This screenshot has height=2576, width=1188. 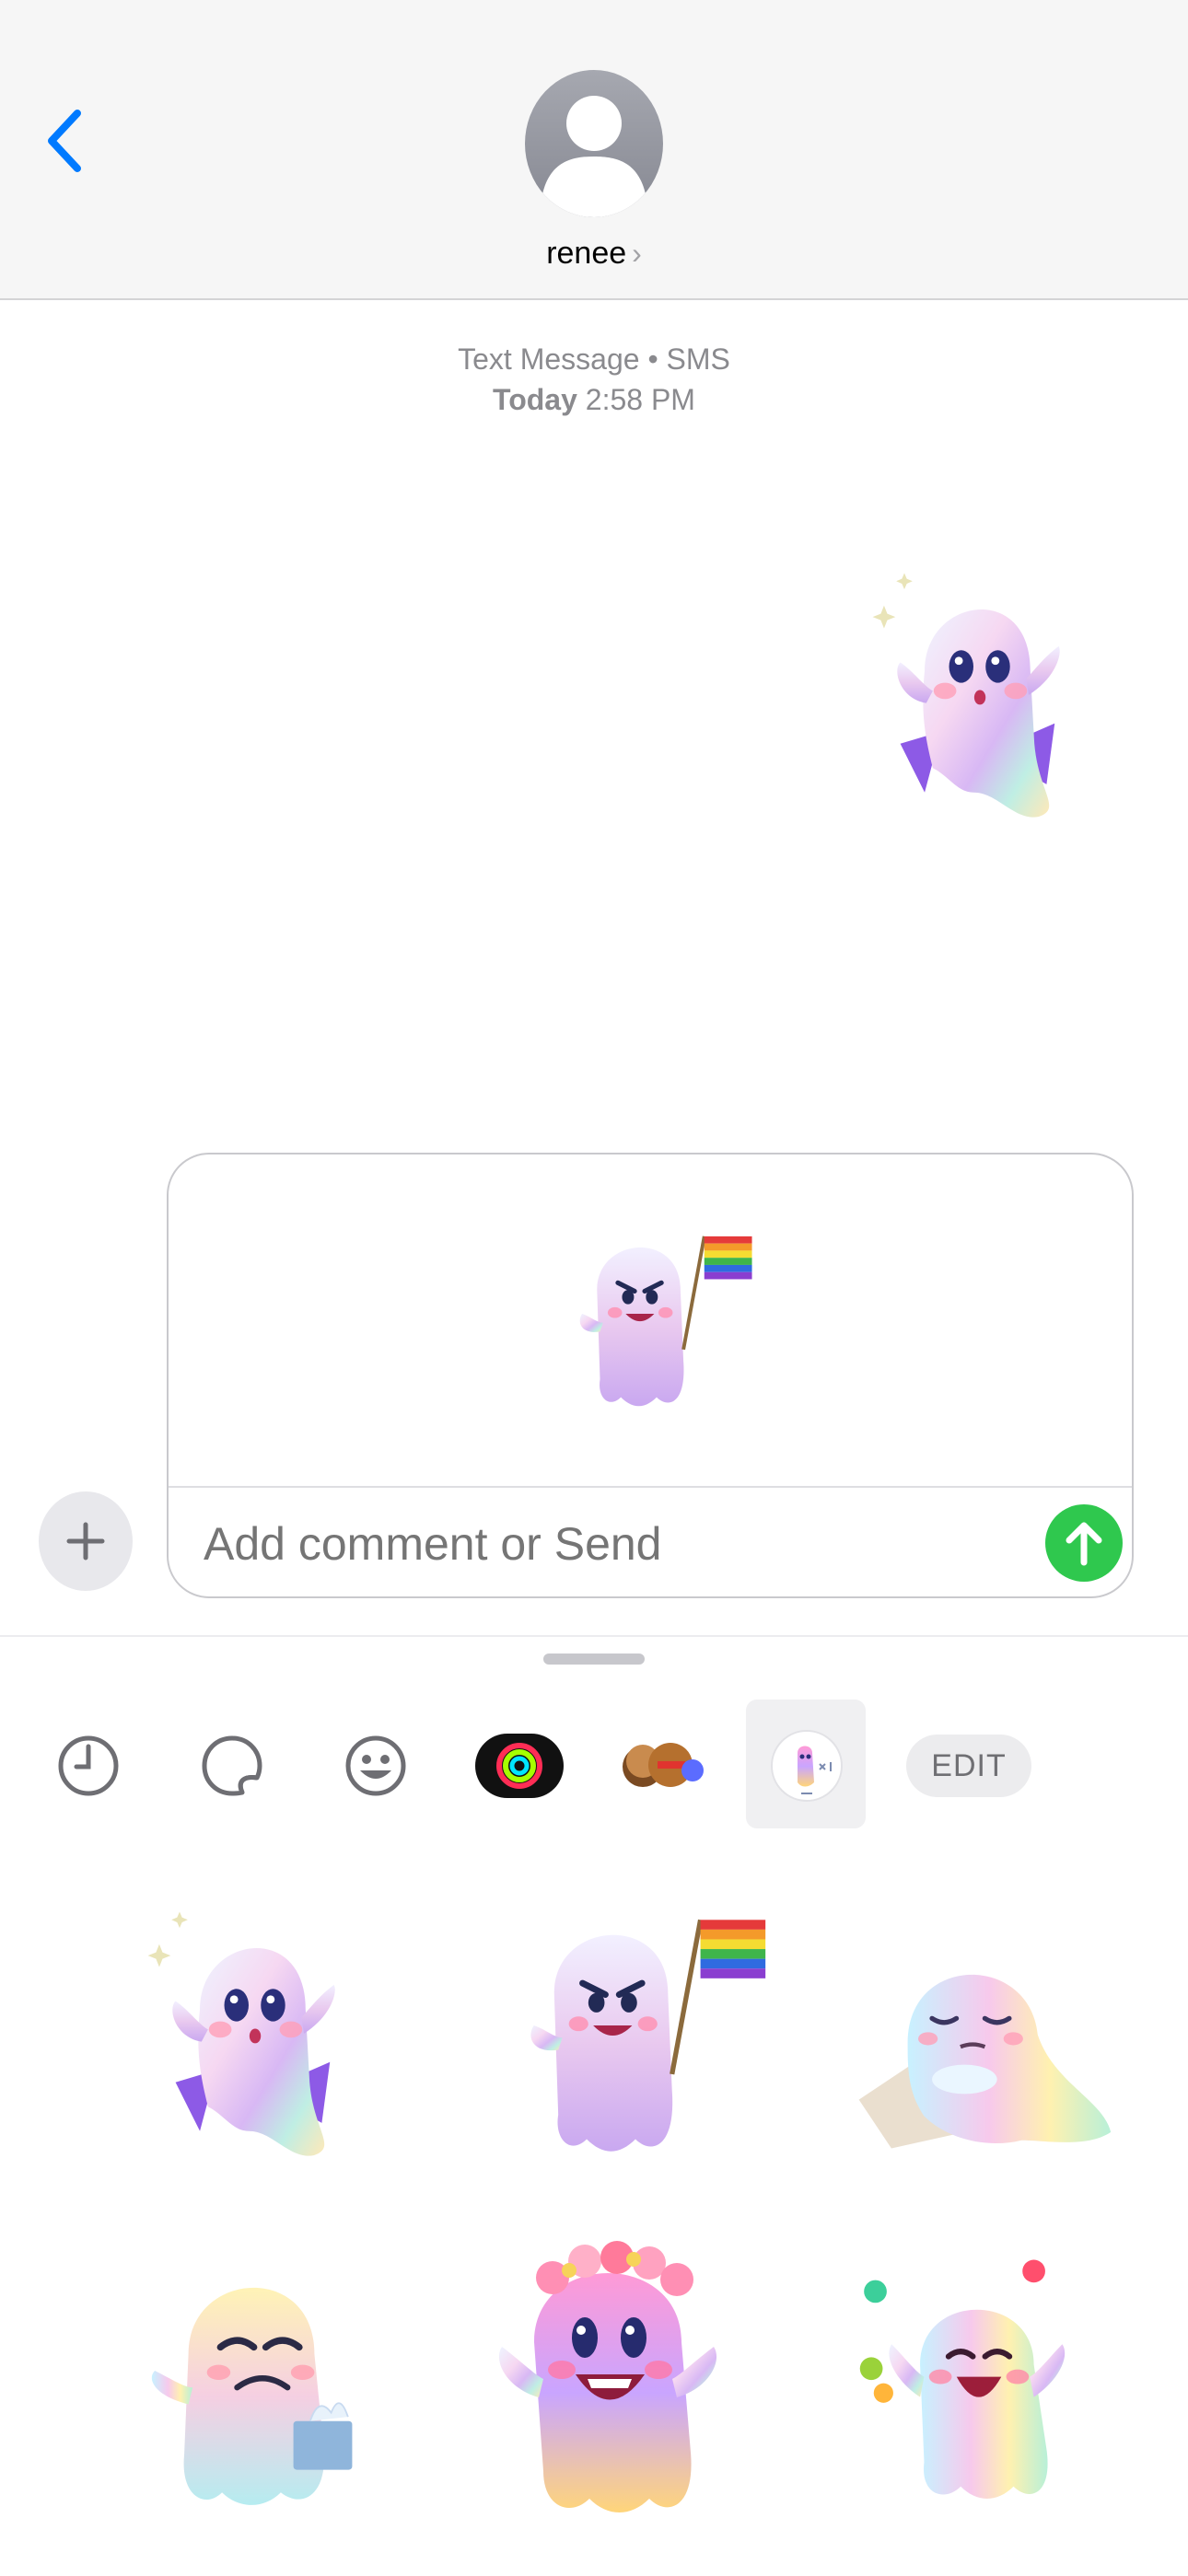 I want to click on smiley-icon, so click(x=375, y=1765).